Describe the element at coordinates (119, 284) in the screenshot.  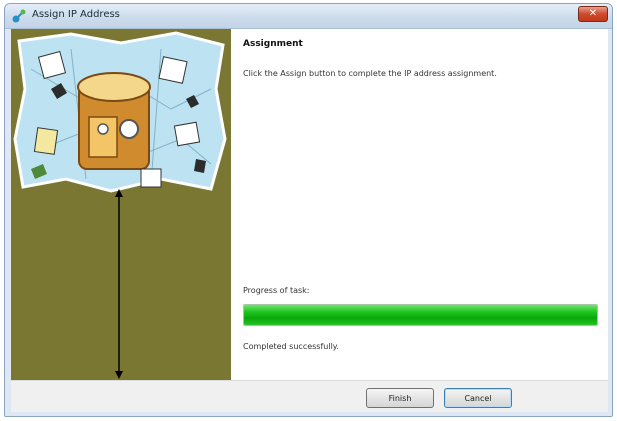
I see `vertical-arrow` at that location.